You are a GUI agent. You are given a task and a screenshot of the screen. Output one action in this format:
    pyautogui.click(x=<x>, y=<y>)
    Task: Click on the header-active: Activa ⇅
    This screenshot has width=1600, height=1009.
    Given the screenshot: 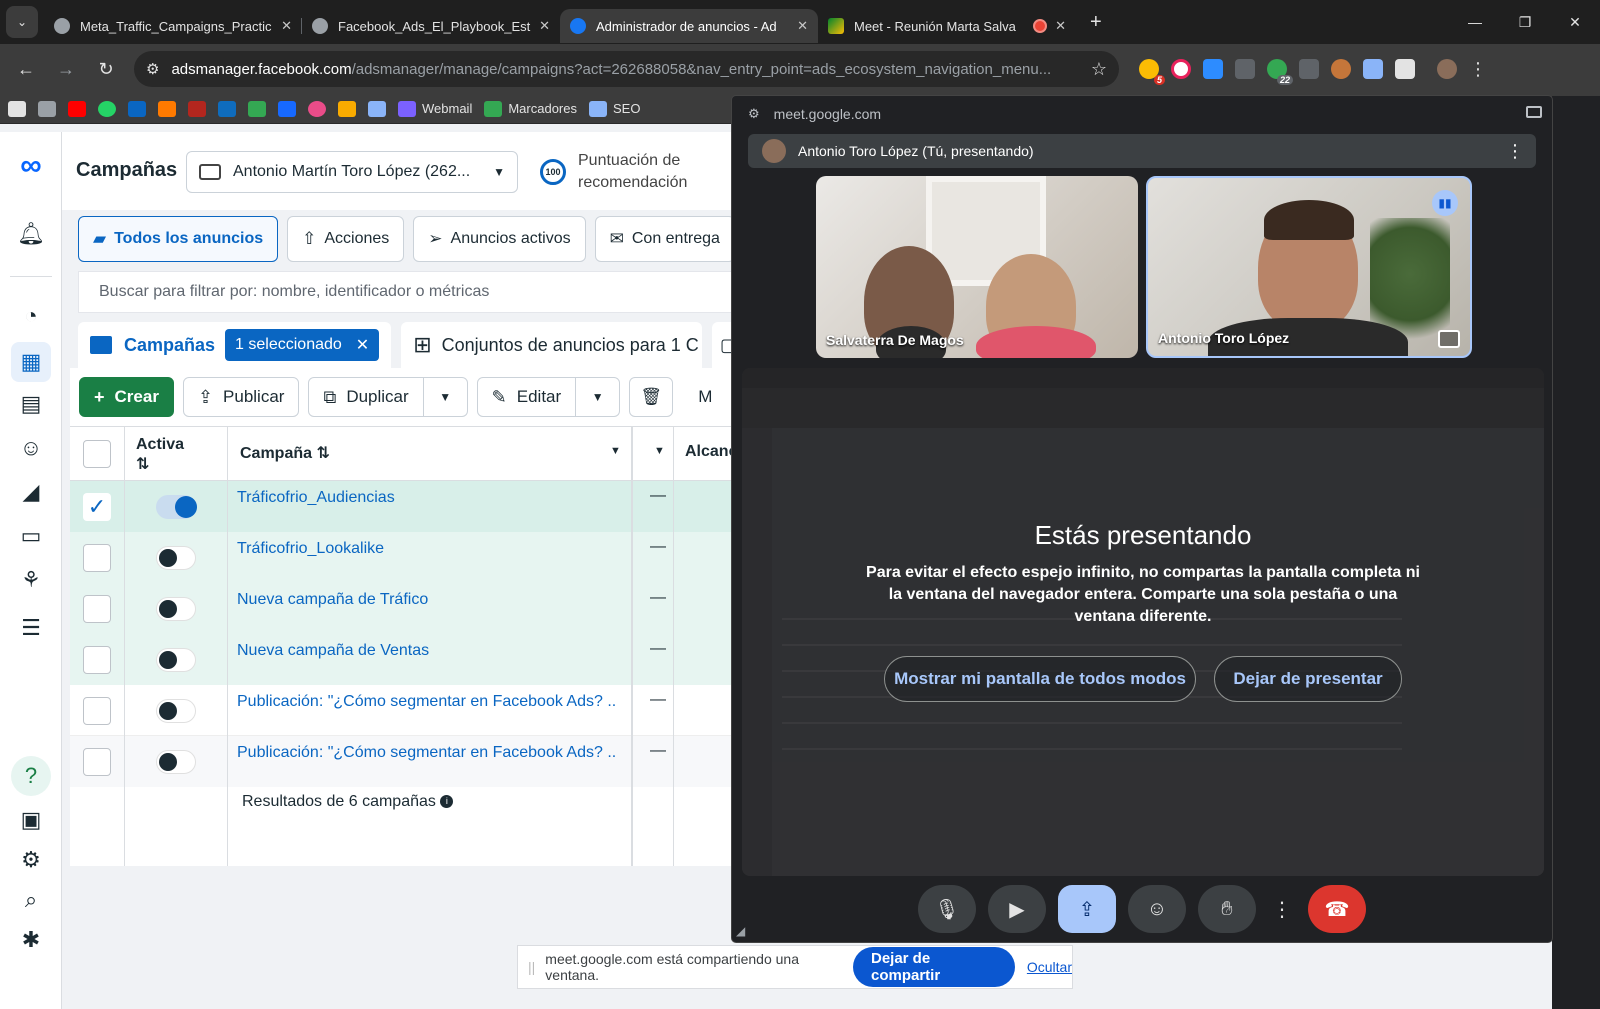 What is the action you would take?
    pyautogui.click(x=160, y=455)
    